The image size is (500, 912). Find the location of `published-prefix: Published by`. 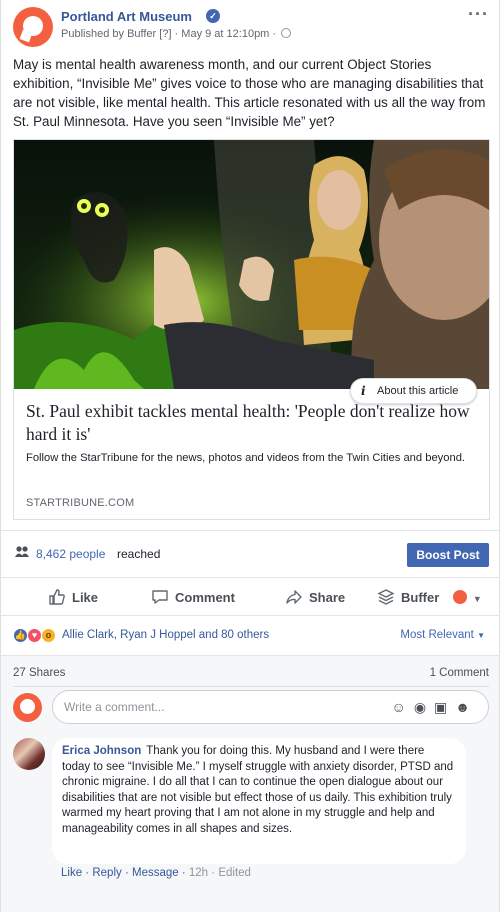

published-prefix: Published by is located at coordinates (92, 34).